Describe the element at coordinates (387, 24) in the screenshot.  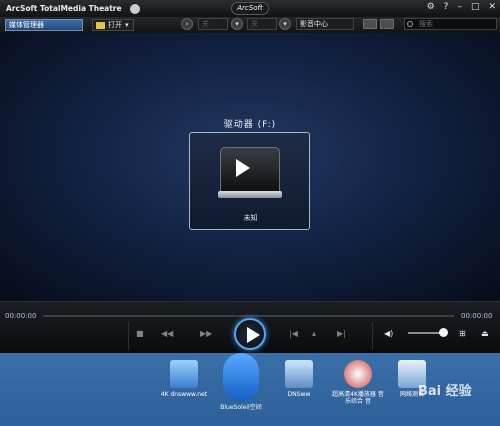
I see `list-view-icon` at that location.